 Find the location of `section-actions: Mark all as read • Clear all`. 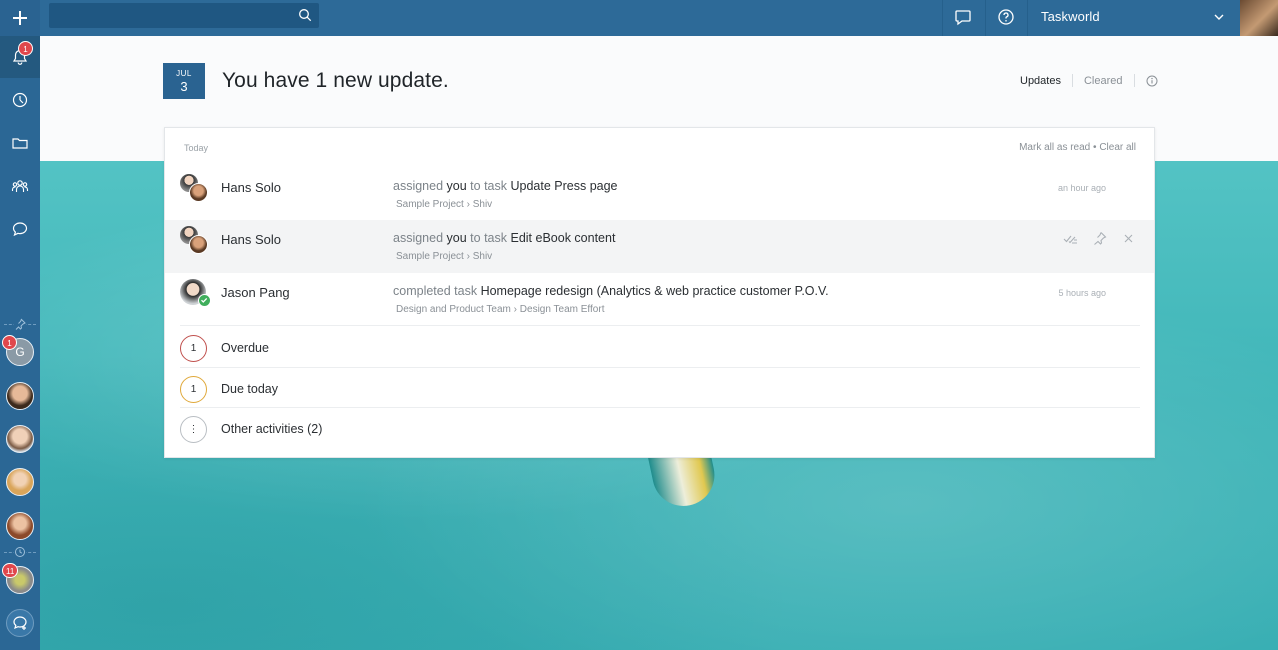

section-actions: Mark all as read • Clear all is located at coordinates (1077, 147).